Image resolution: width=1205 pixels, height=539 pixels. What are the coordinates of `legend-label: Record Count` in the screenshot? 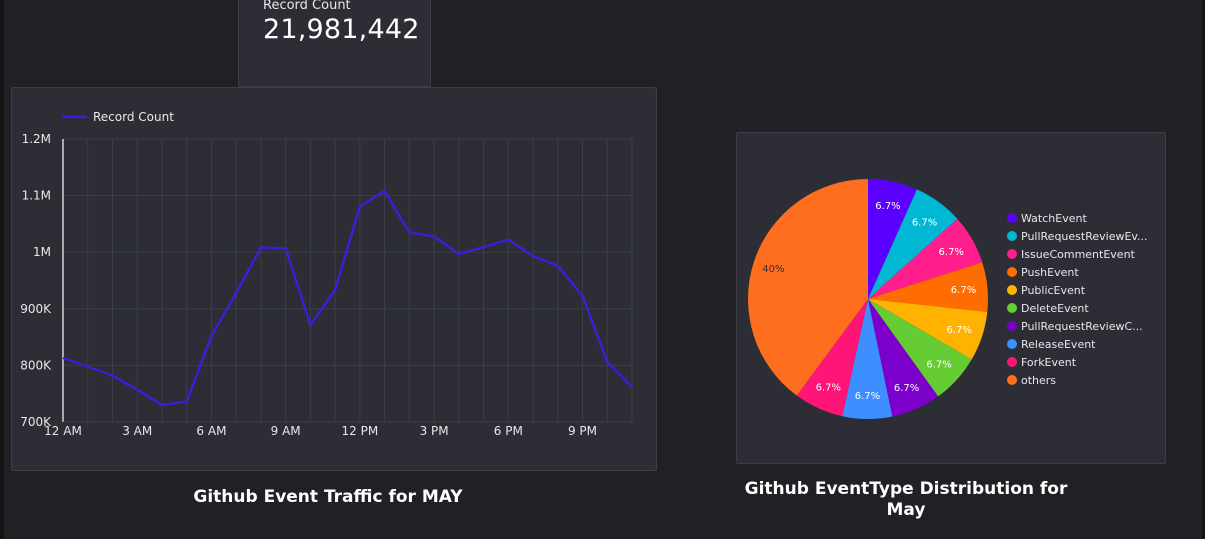 It's located at (133, 117).